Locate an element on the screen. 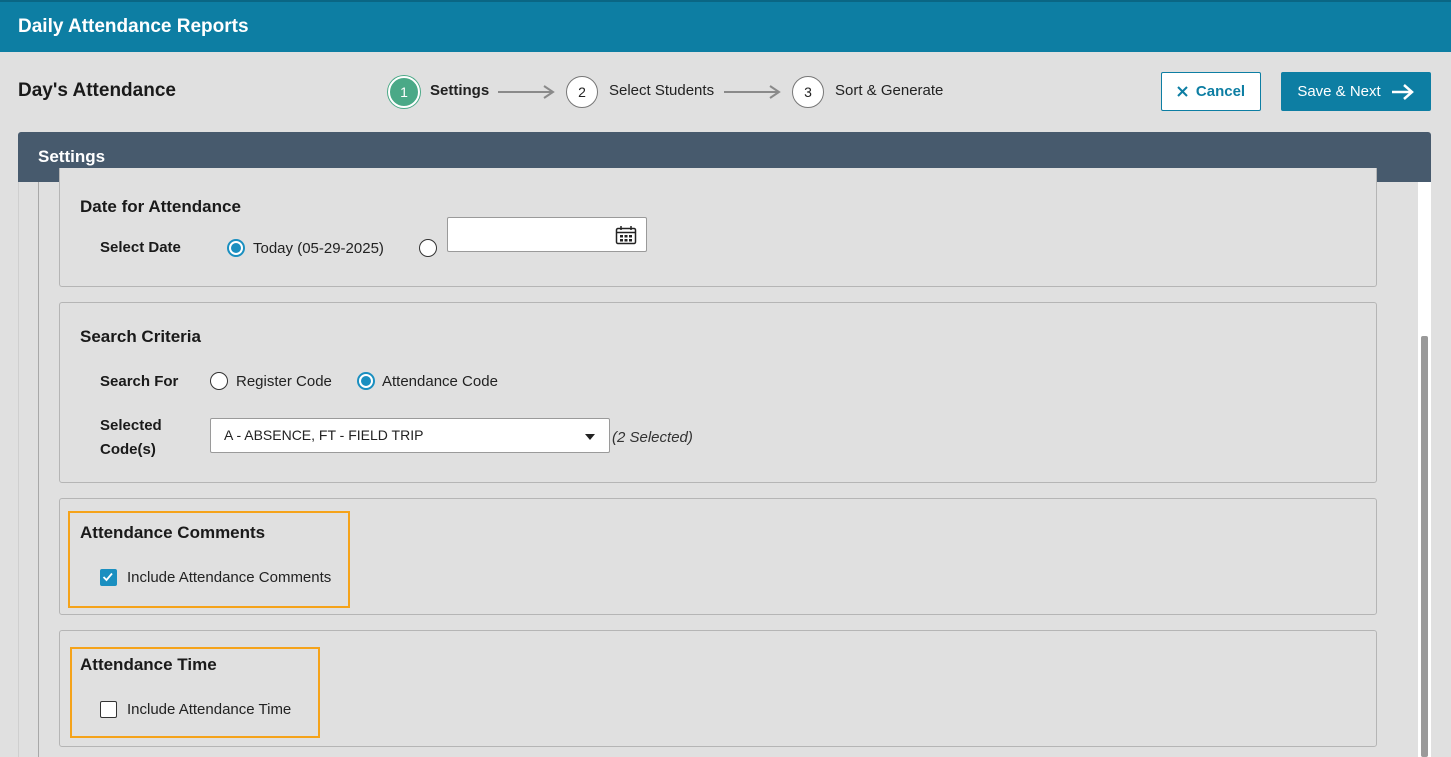 The height and width of the screenshot is (757, 1451). custom-date-input is located at coordinates (547, 234).